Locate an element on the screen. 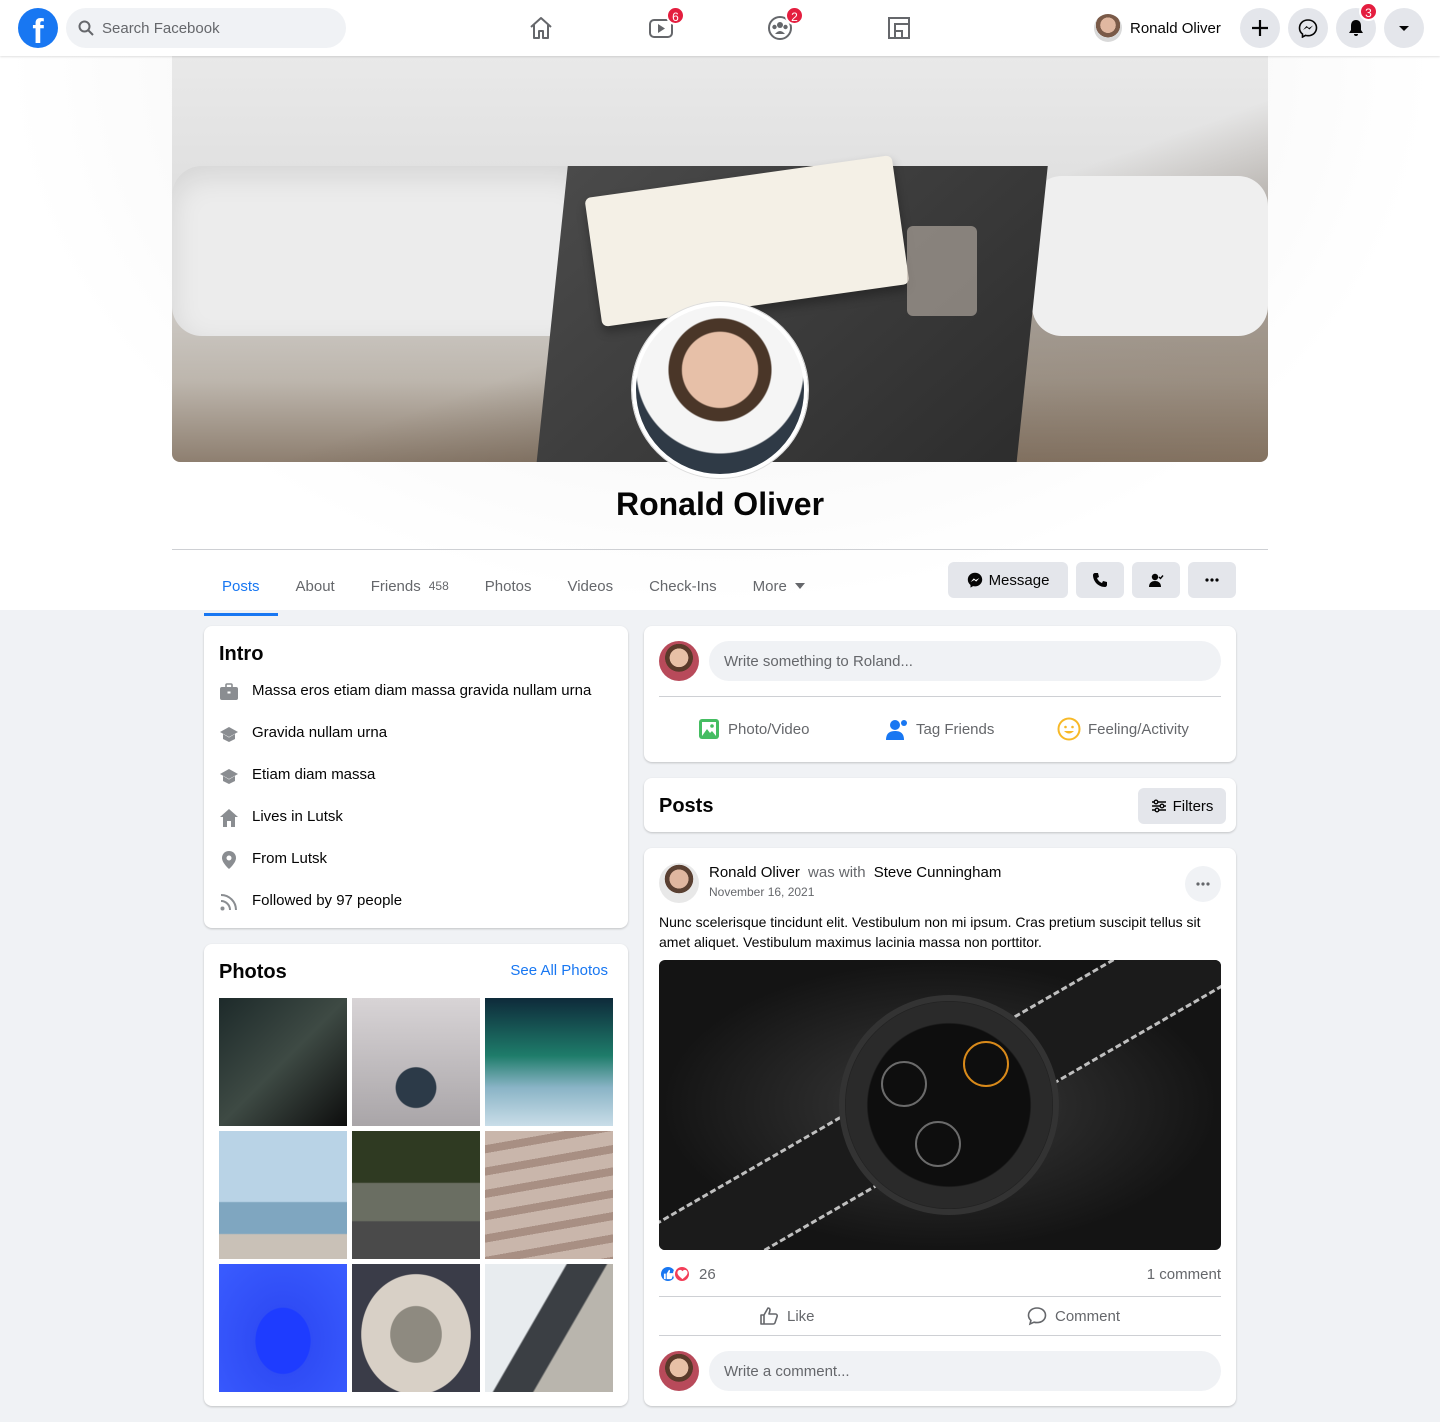 Image resolution: width=1440 pixels, height=1422 pixels. intro-item-lives-in: Lives in Lutsk is located at coordinates (405, 829).